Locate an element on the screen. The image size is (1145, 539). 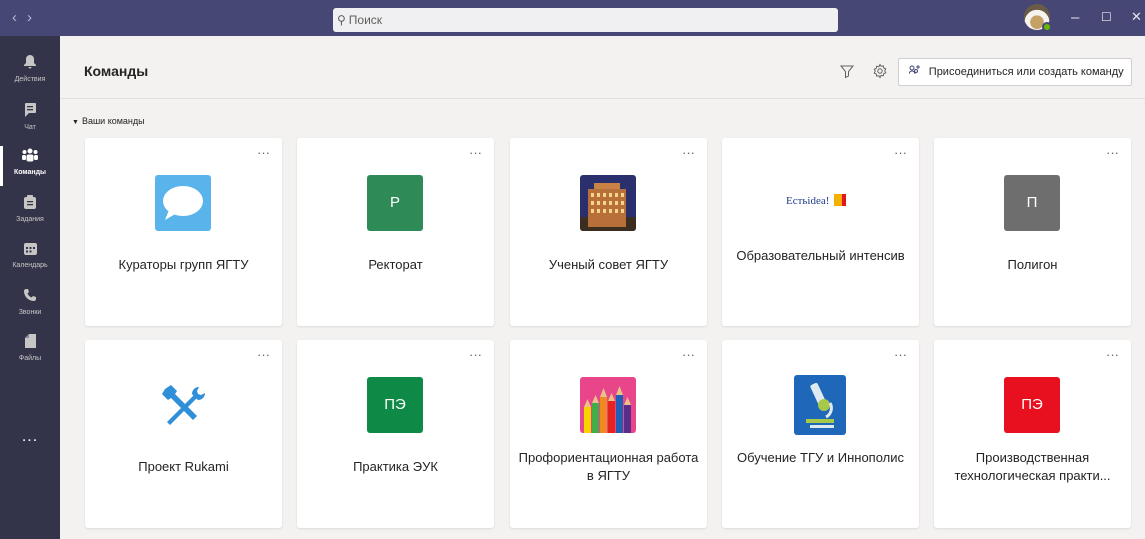
team-name: Профориентационная работа в ЯГТУ is located at coordinates (608, 466).